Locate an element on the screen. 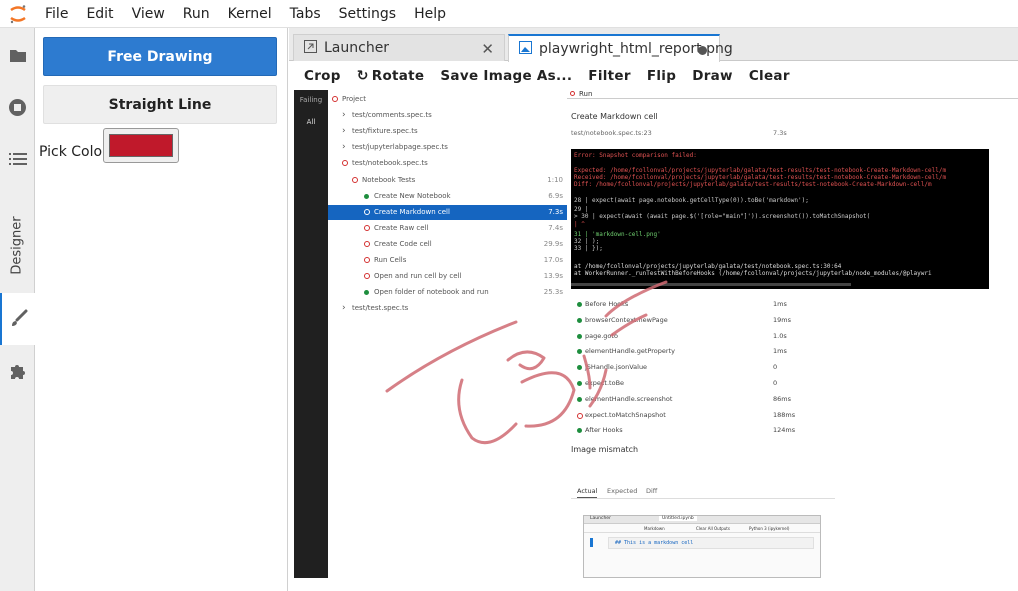 Image resolution: width=1018 pixels, height=591 pixels. menu-run: Run is located at coordinates (196, 14).